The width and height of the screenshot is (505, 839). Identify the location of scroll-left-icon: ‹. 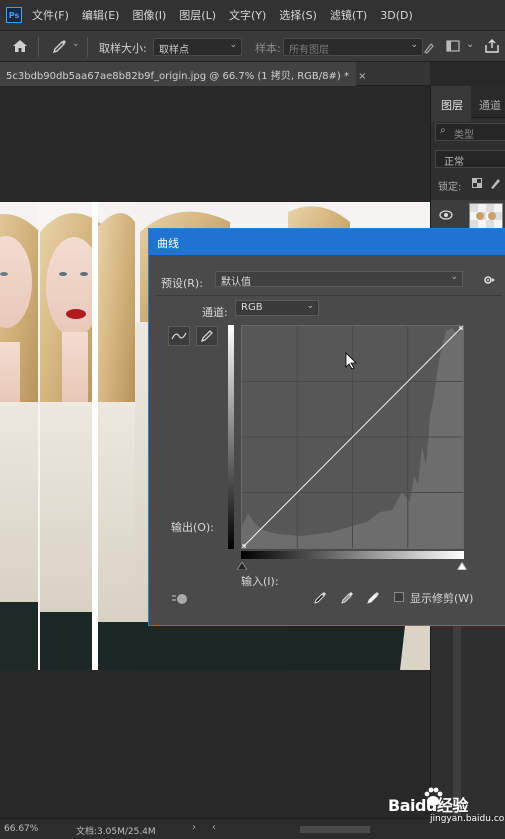
(214, 827).